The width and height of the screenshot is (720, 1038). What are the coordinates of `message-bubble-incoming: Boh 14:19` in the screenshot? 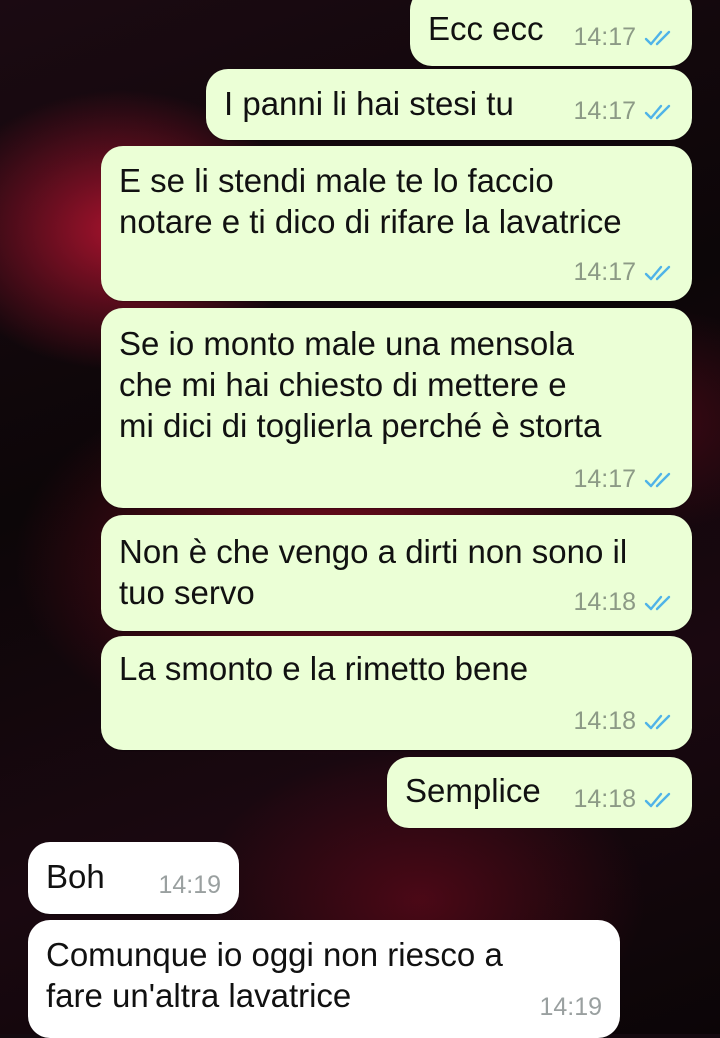 It's located at (133, 878).